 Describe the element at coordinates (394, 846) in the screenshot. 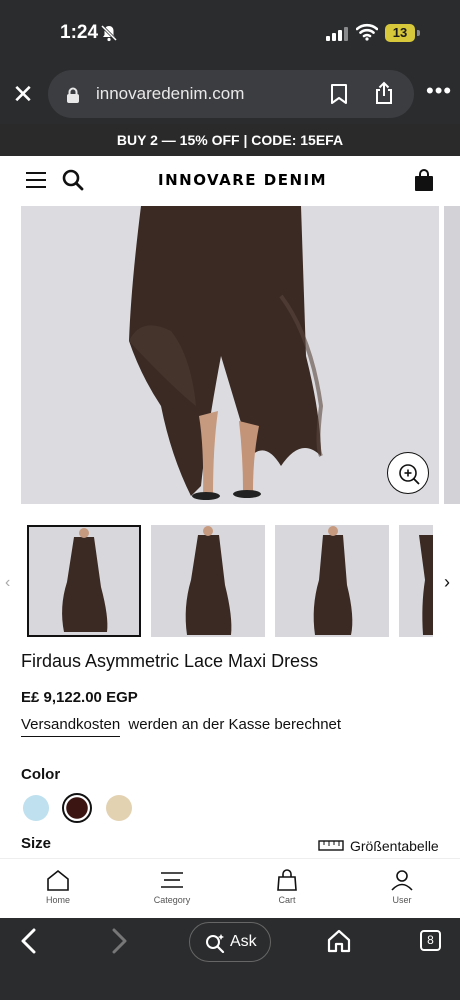

I see `size-chart-label: Größentabelle` at that location.